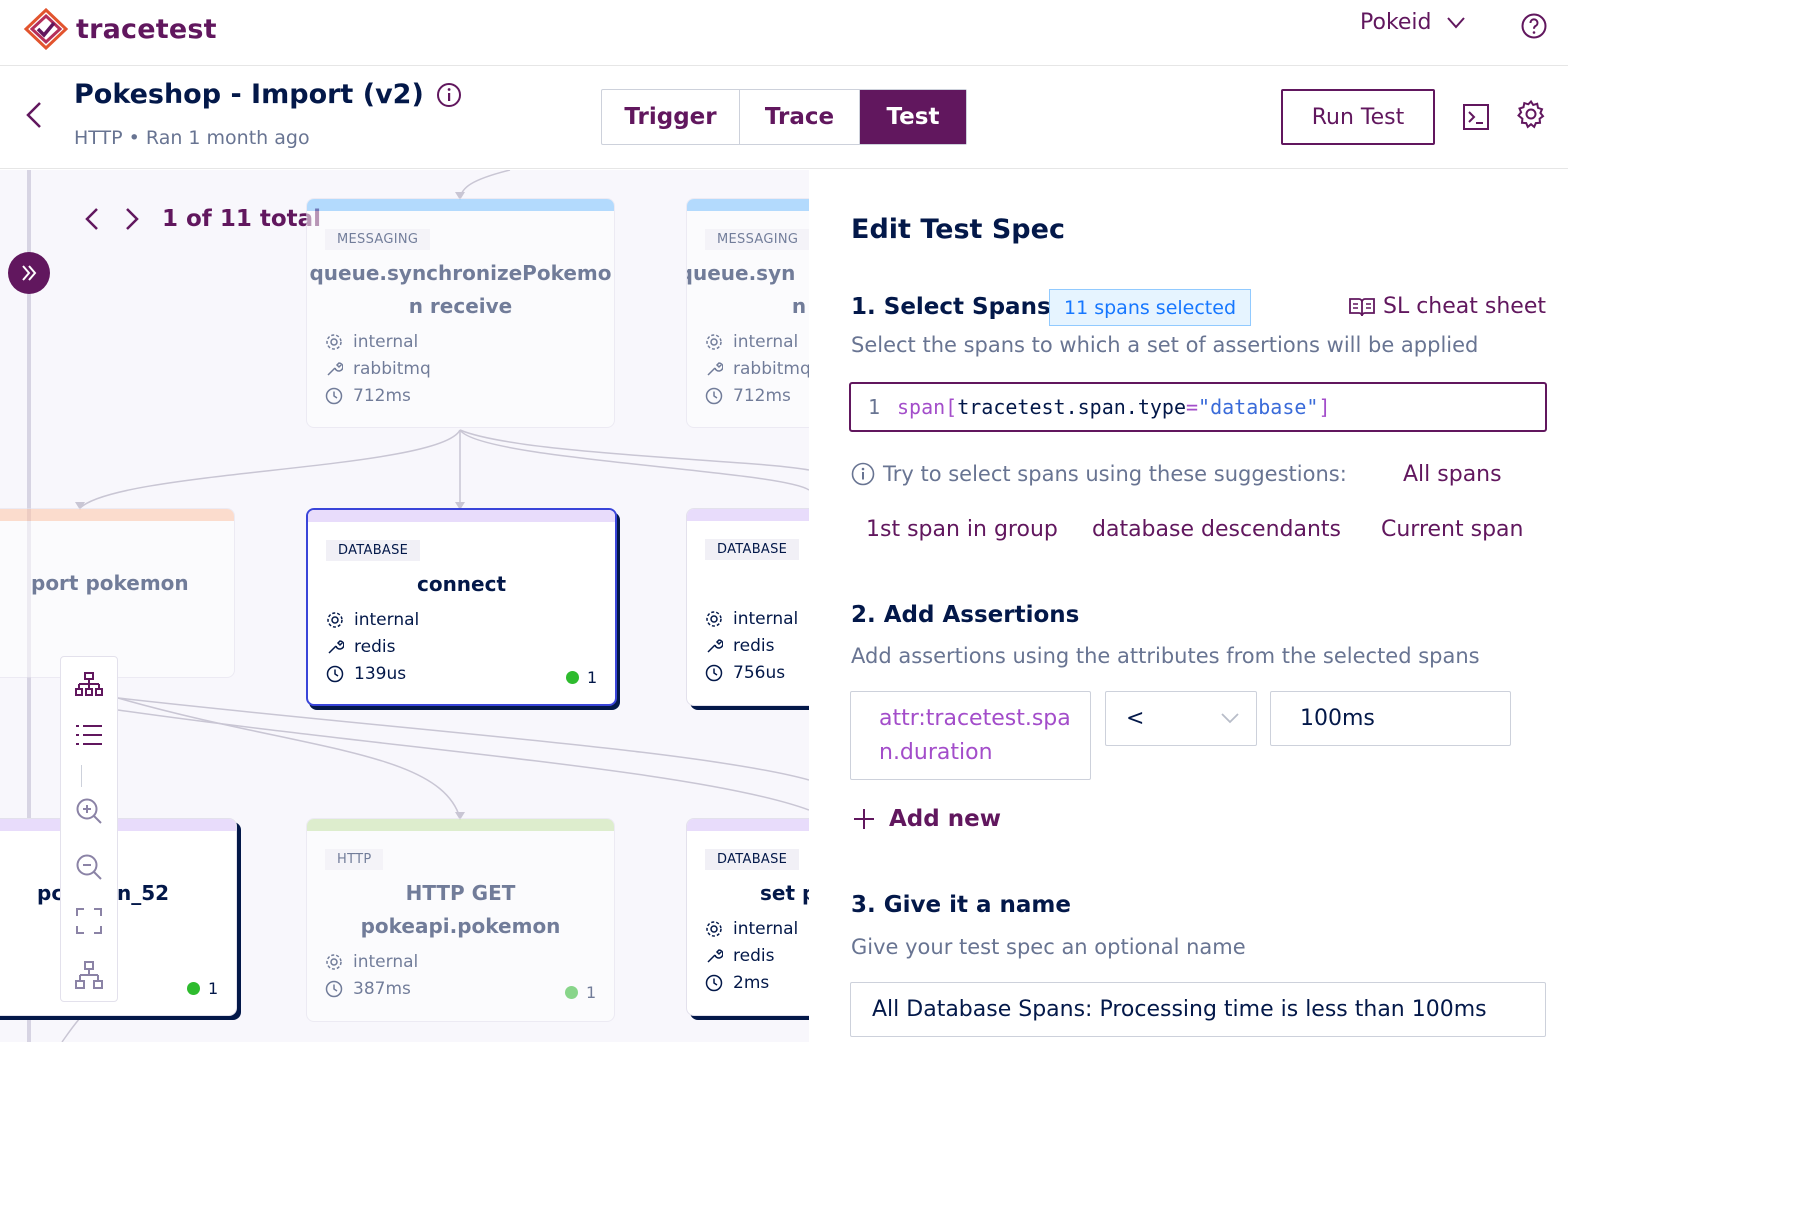 Image resolution: width=1818 pixels, height=1208 pixels. I want to click on assertion-operator-select: <, so click(1181, 718).